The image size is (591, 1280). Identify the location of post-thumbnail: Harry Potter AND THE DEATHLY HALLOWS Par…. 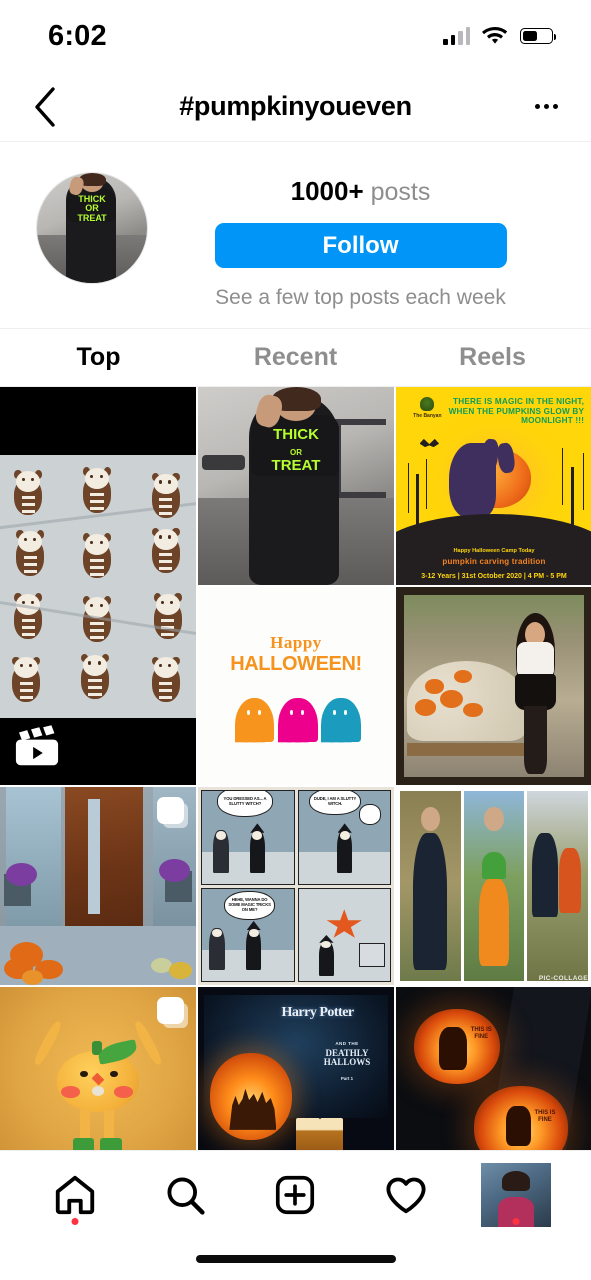
(296, 1068).